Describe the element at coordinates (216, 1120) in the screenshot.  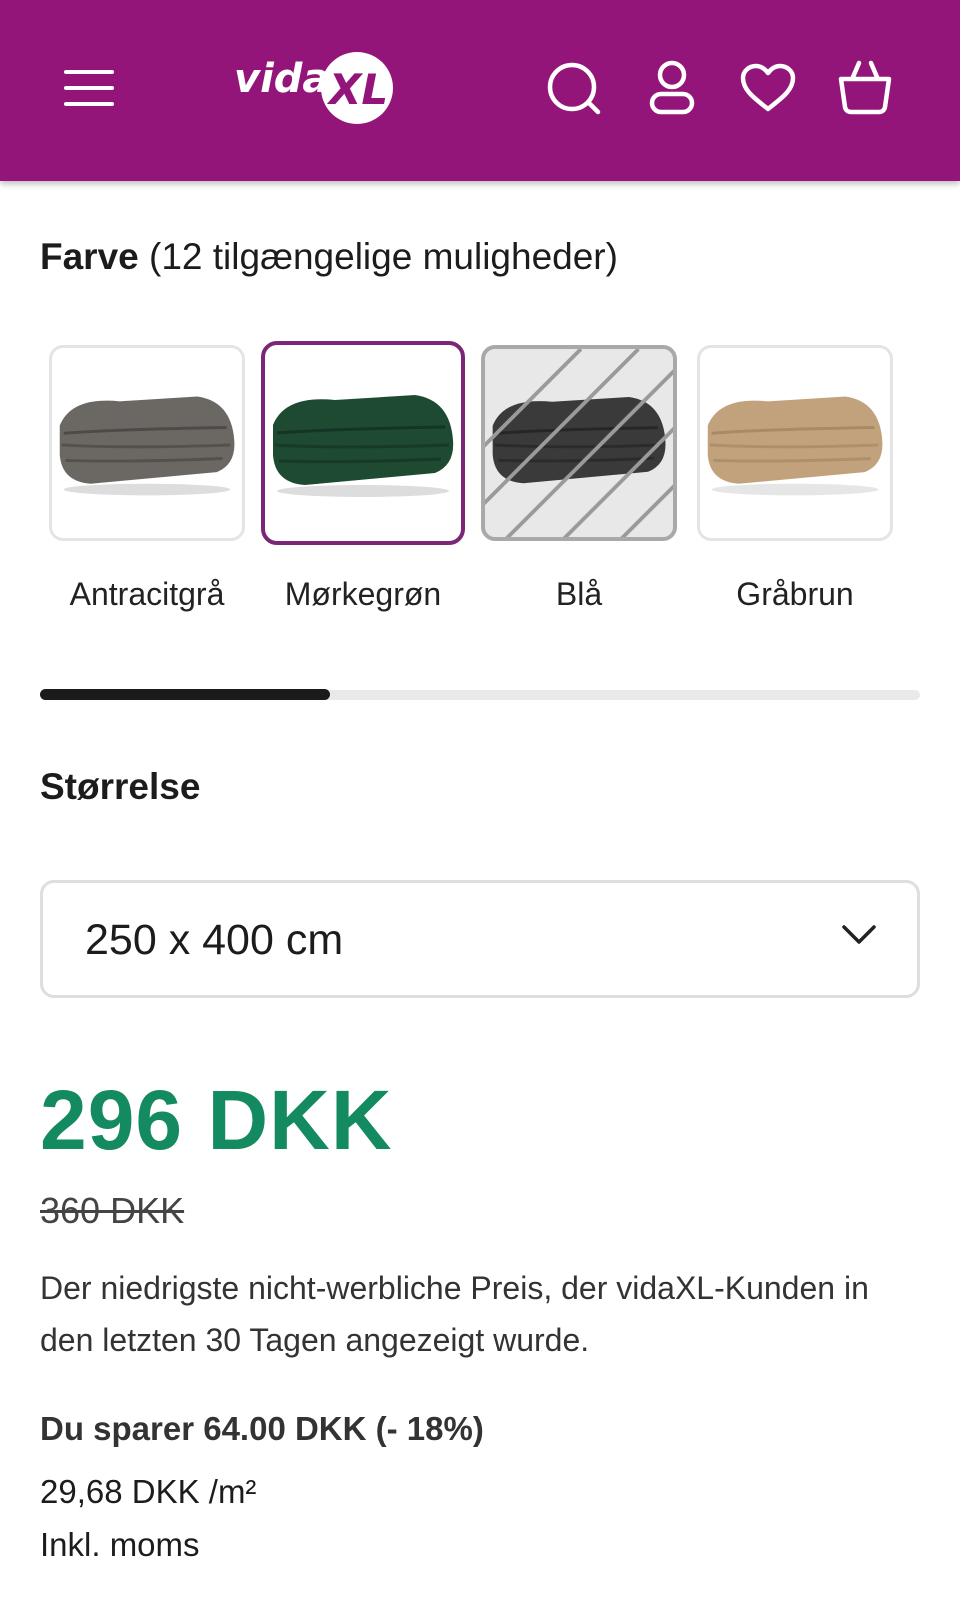
I see `current-price: 296 DKK` at that location.